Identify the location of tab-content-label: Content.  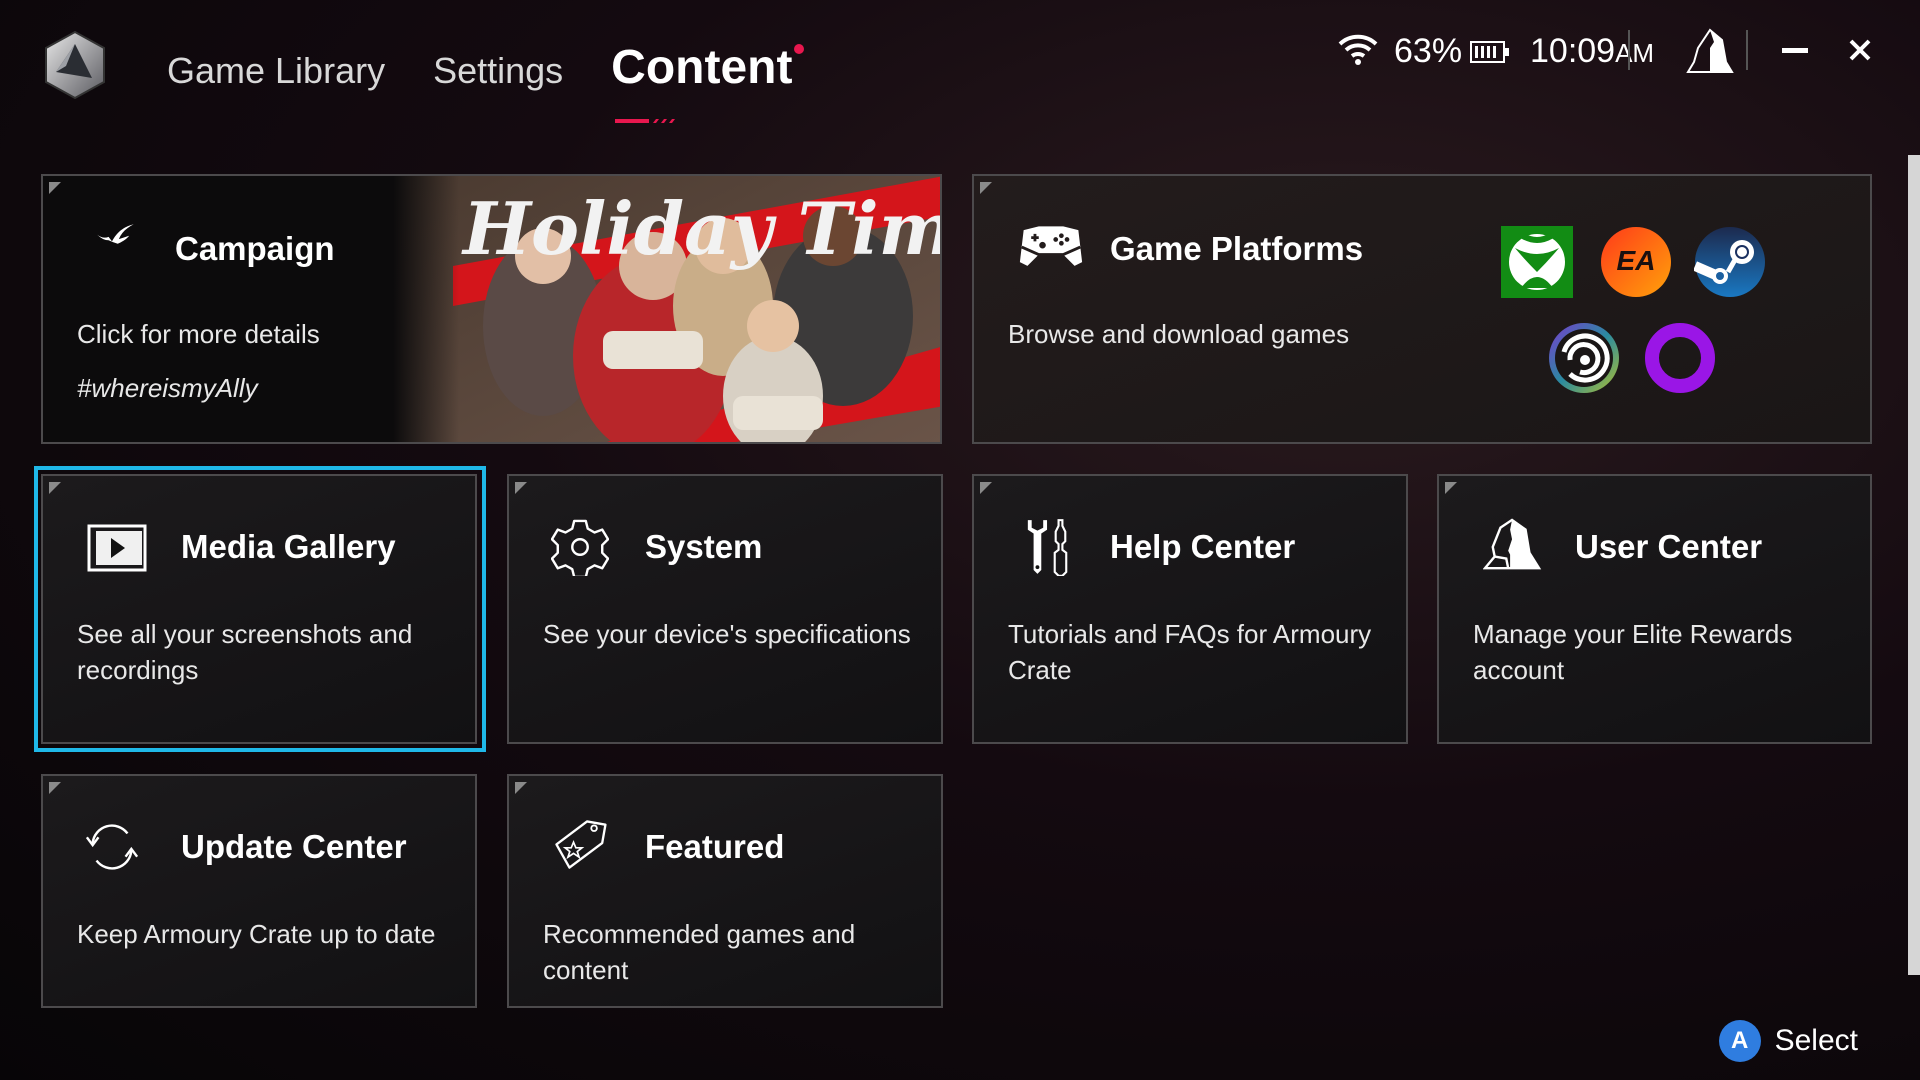
(702, 67).